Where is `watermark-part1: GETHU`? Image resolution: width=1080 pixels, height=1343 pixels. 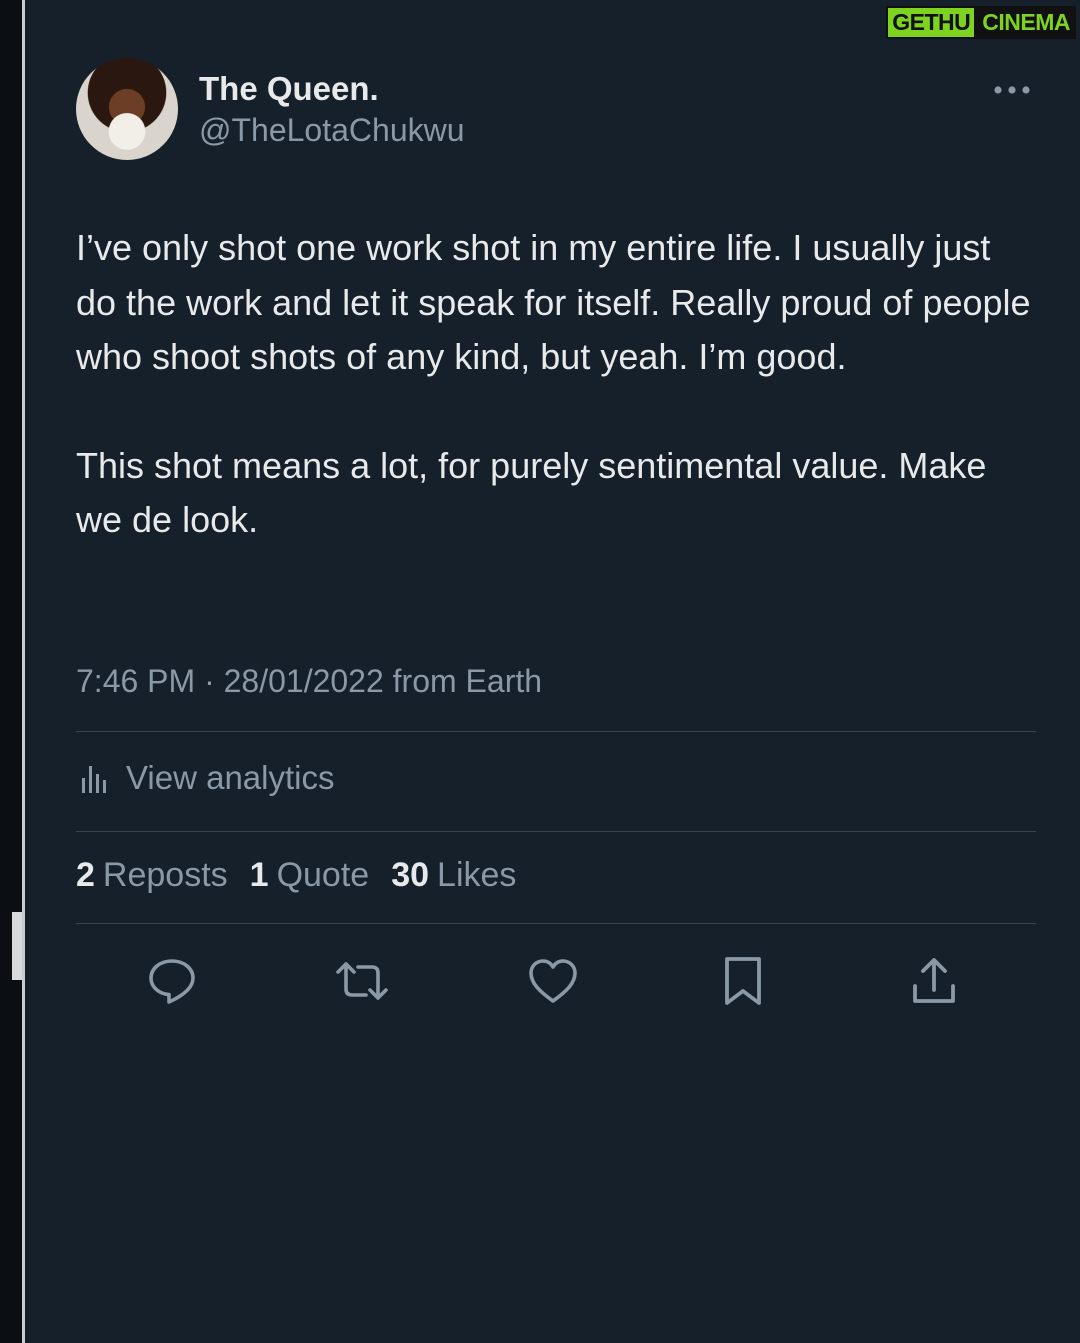 watermark-part1: GETHU is located at coordinates (931, 22).